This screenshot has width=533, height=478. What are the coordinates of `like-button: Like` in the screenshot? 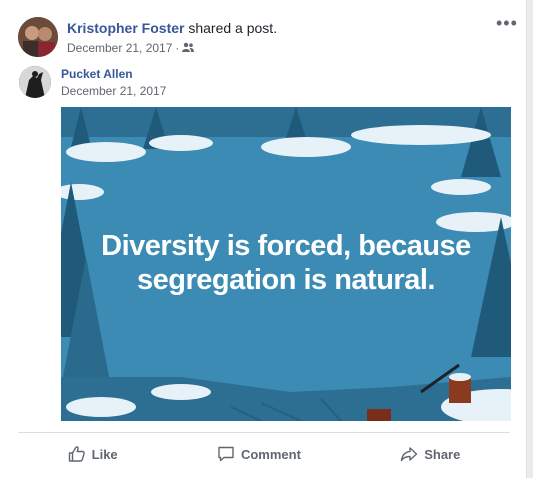 It's located at (93, 454).